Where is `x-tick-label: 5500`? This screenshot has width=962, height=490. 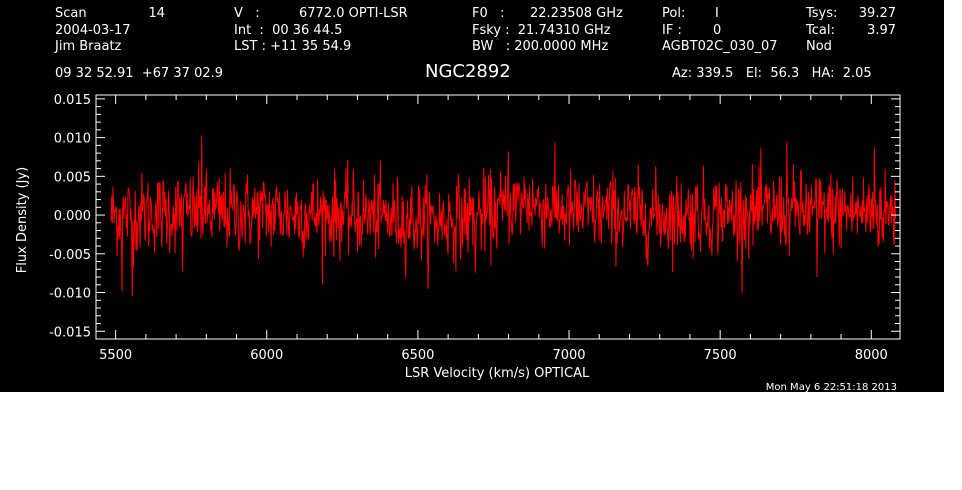 x-tick-label: 5500 is located at coordinates (115, 355).